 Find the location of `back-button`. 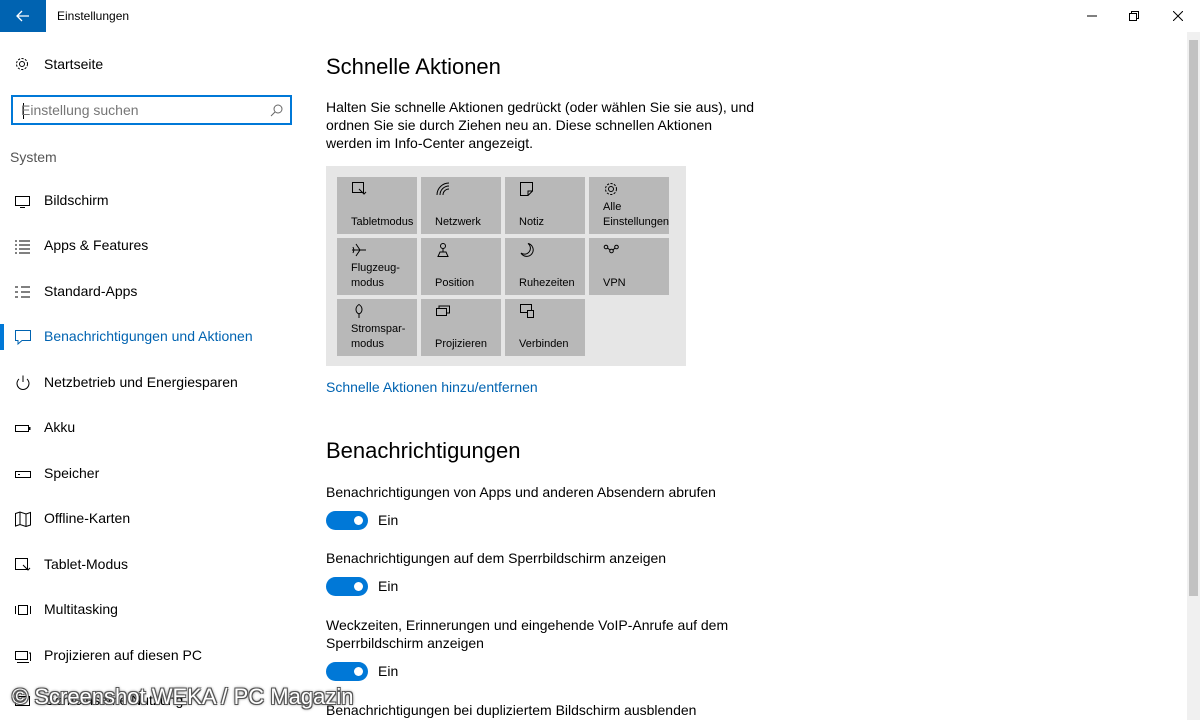

back-button is located at coordinates (23, 16).